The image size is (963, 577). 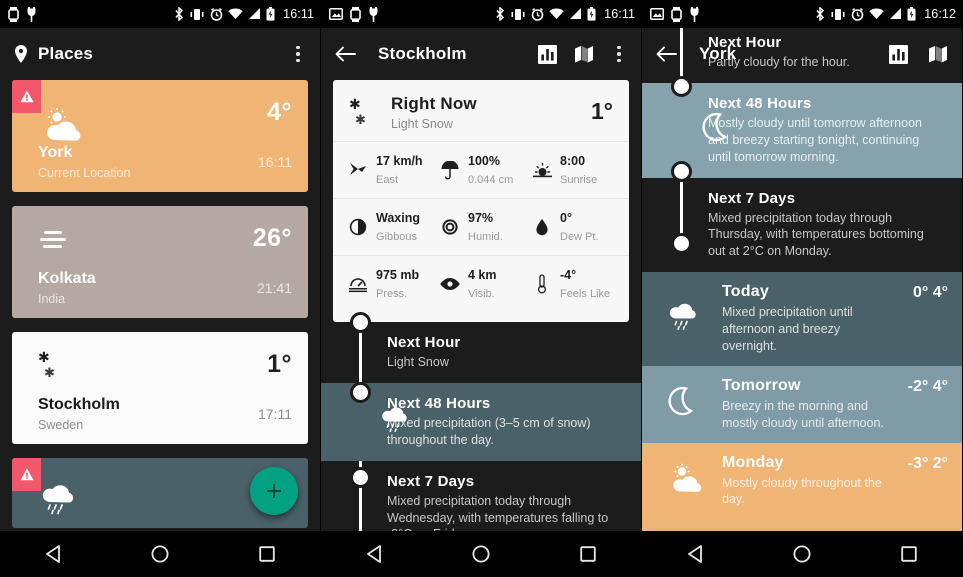 I want to click on status-bar: 16:12, so click(x=802, y=14).